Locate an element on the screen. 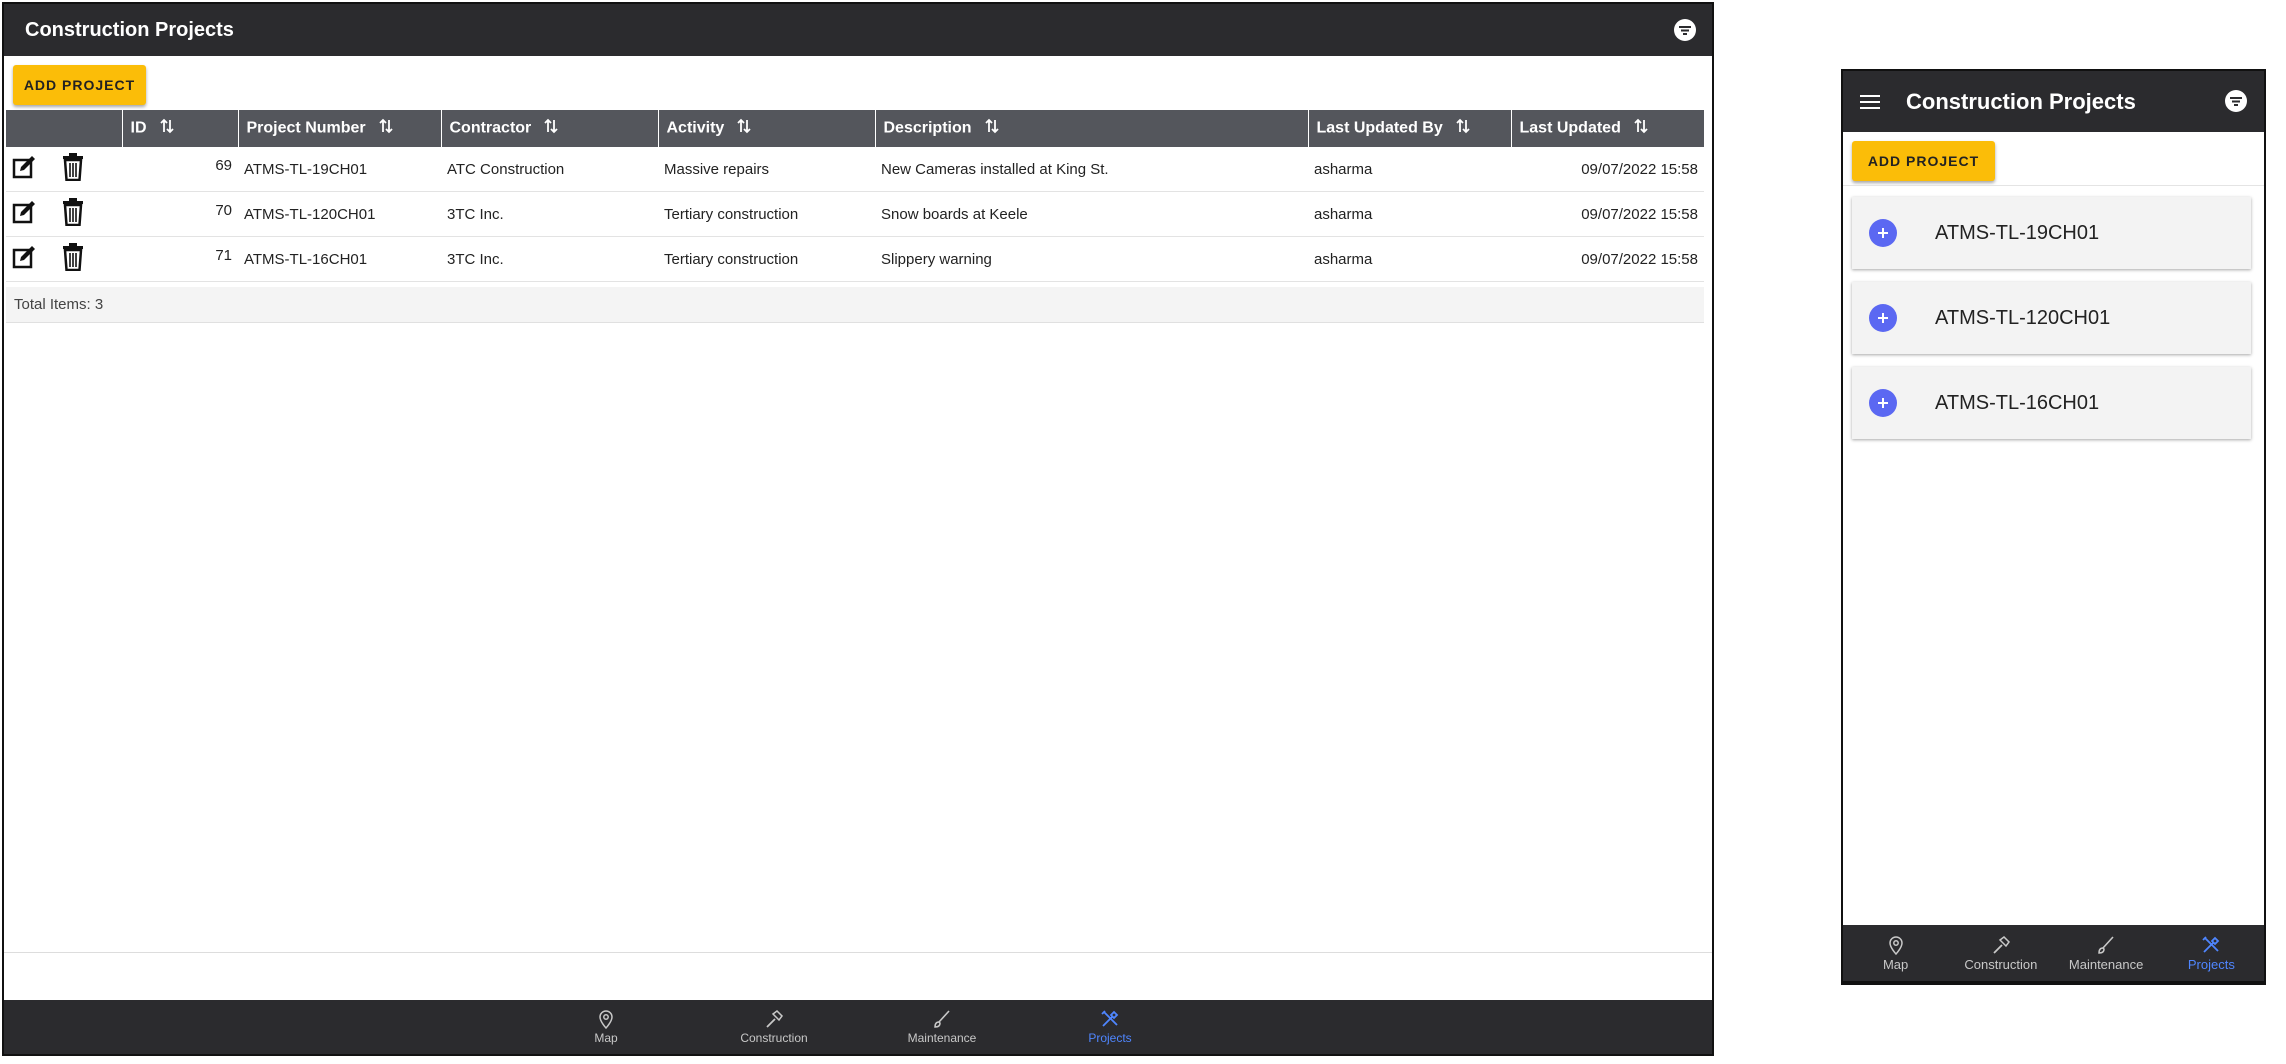  row-actions: 69 is located at coordinates (122, 169).